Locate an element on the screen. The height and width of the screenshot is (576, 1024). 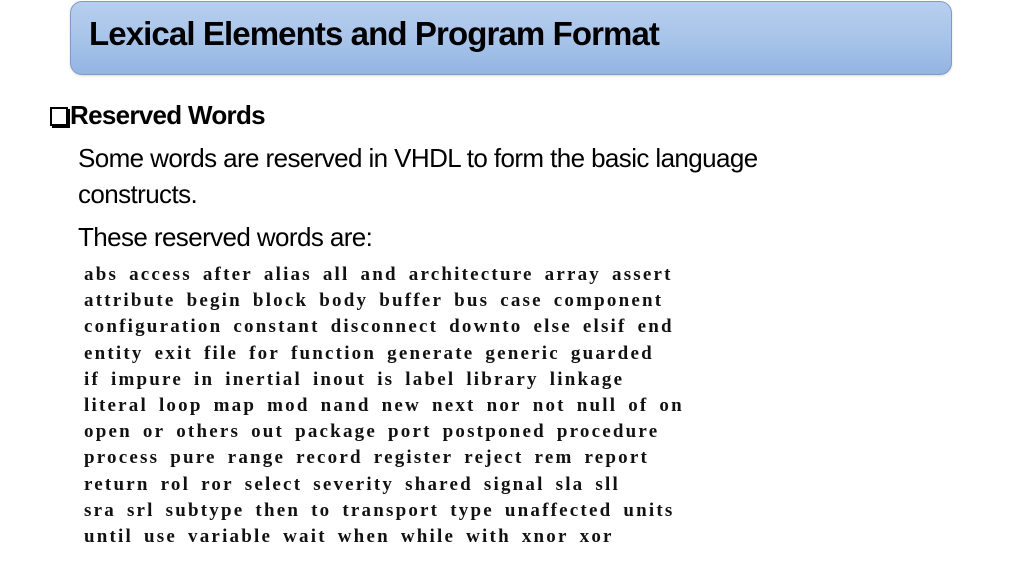
reserved-word: select is located at coordinates (273, 484).